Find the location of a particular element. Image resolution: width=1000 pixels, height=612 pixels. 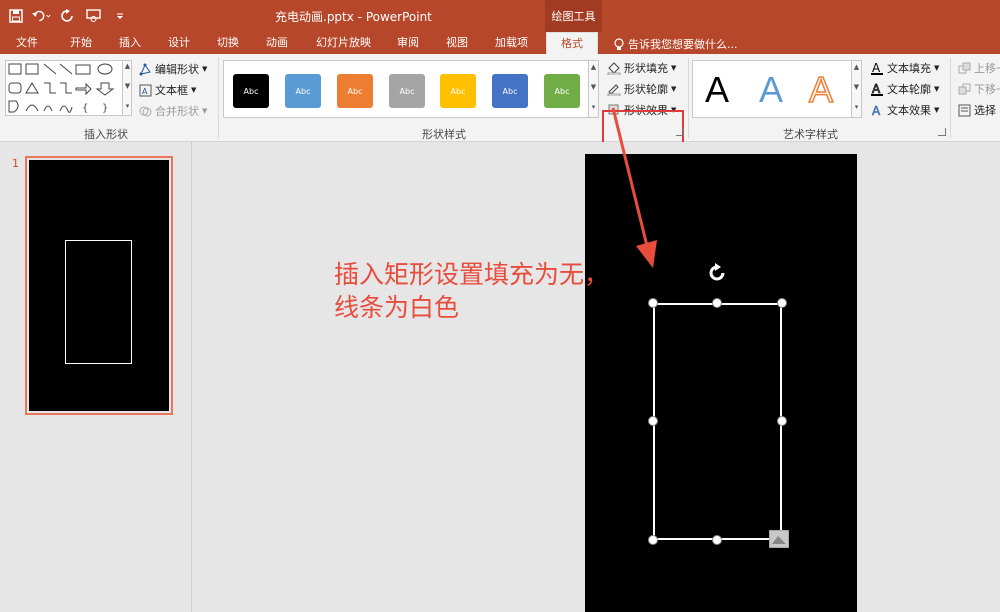

customize-qat-button is located at coordinates (120, 16).